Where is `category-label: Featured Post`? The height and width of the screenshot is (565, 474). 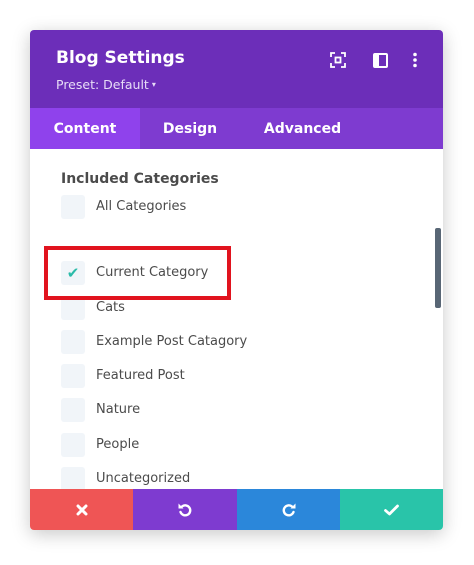 category-label: Featured Post is located at coordinates (140, 375).